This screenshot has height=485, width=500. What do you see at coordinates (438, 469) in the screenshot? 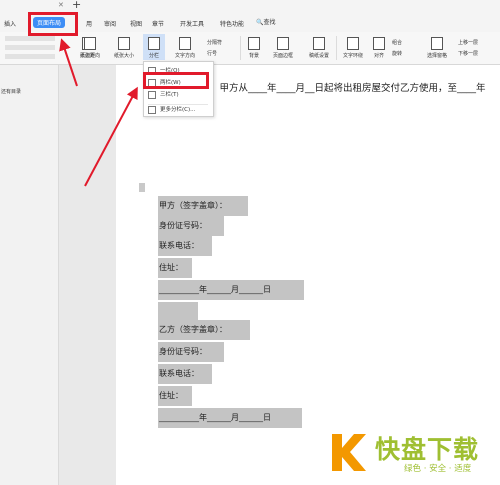
I see `watermark-slogan: 绿色 · 安全 · 适度` at bounding box center [438, 469].